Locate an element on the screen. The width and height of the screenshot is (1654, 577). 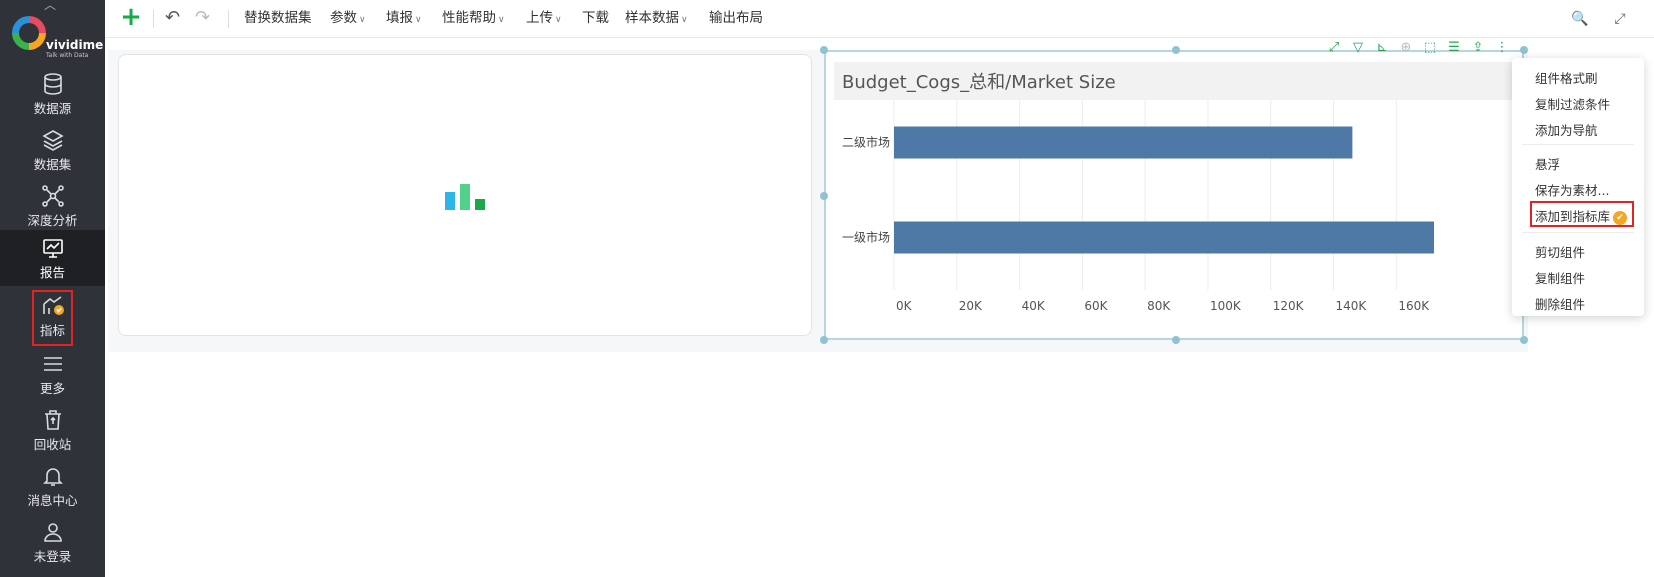
metric-trend-icon is located at coordinates (53, 305).